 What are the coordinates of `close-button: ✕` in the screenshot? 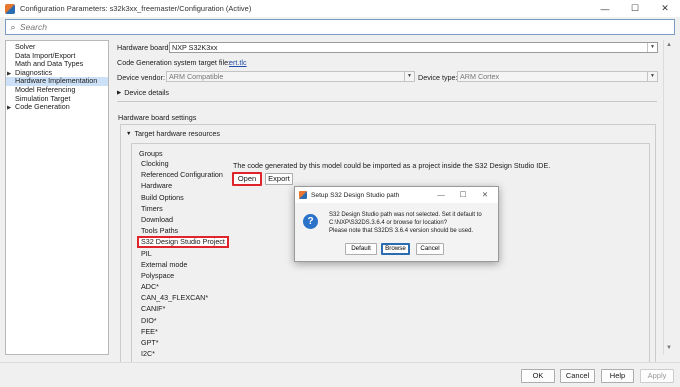 It's located at (665, 8).